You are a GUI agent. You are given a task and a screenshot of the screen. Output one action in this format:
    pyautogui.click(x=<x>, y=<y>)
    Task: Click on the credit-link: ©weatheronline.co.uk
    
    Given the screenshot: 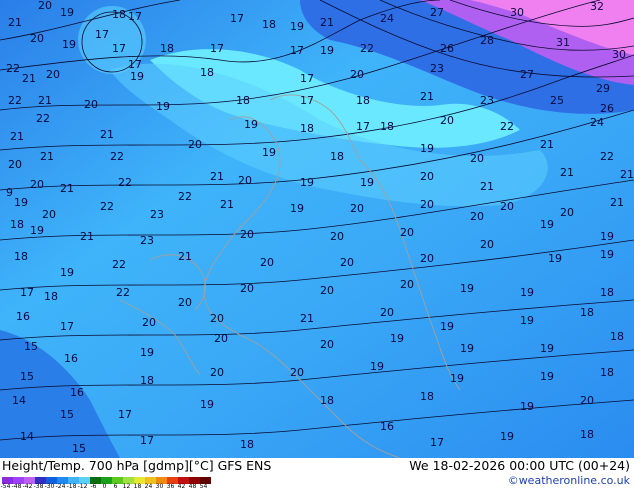 What is the action you would take?
    pyautogui.click(x=569, y=480)
    